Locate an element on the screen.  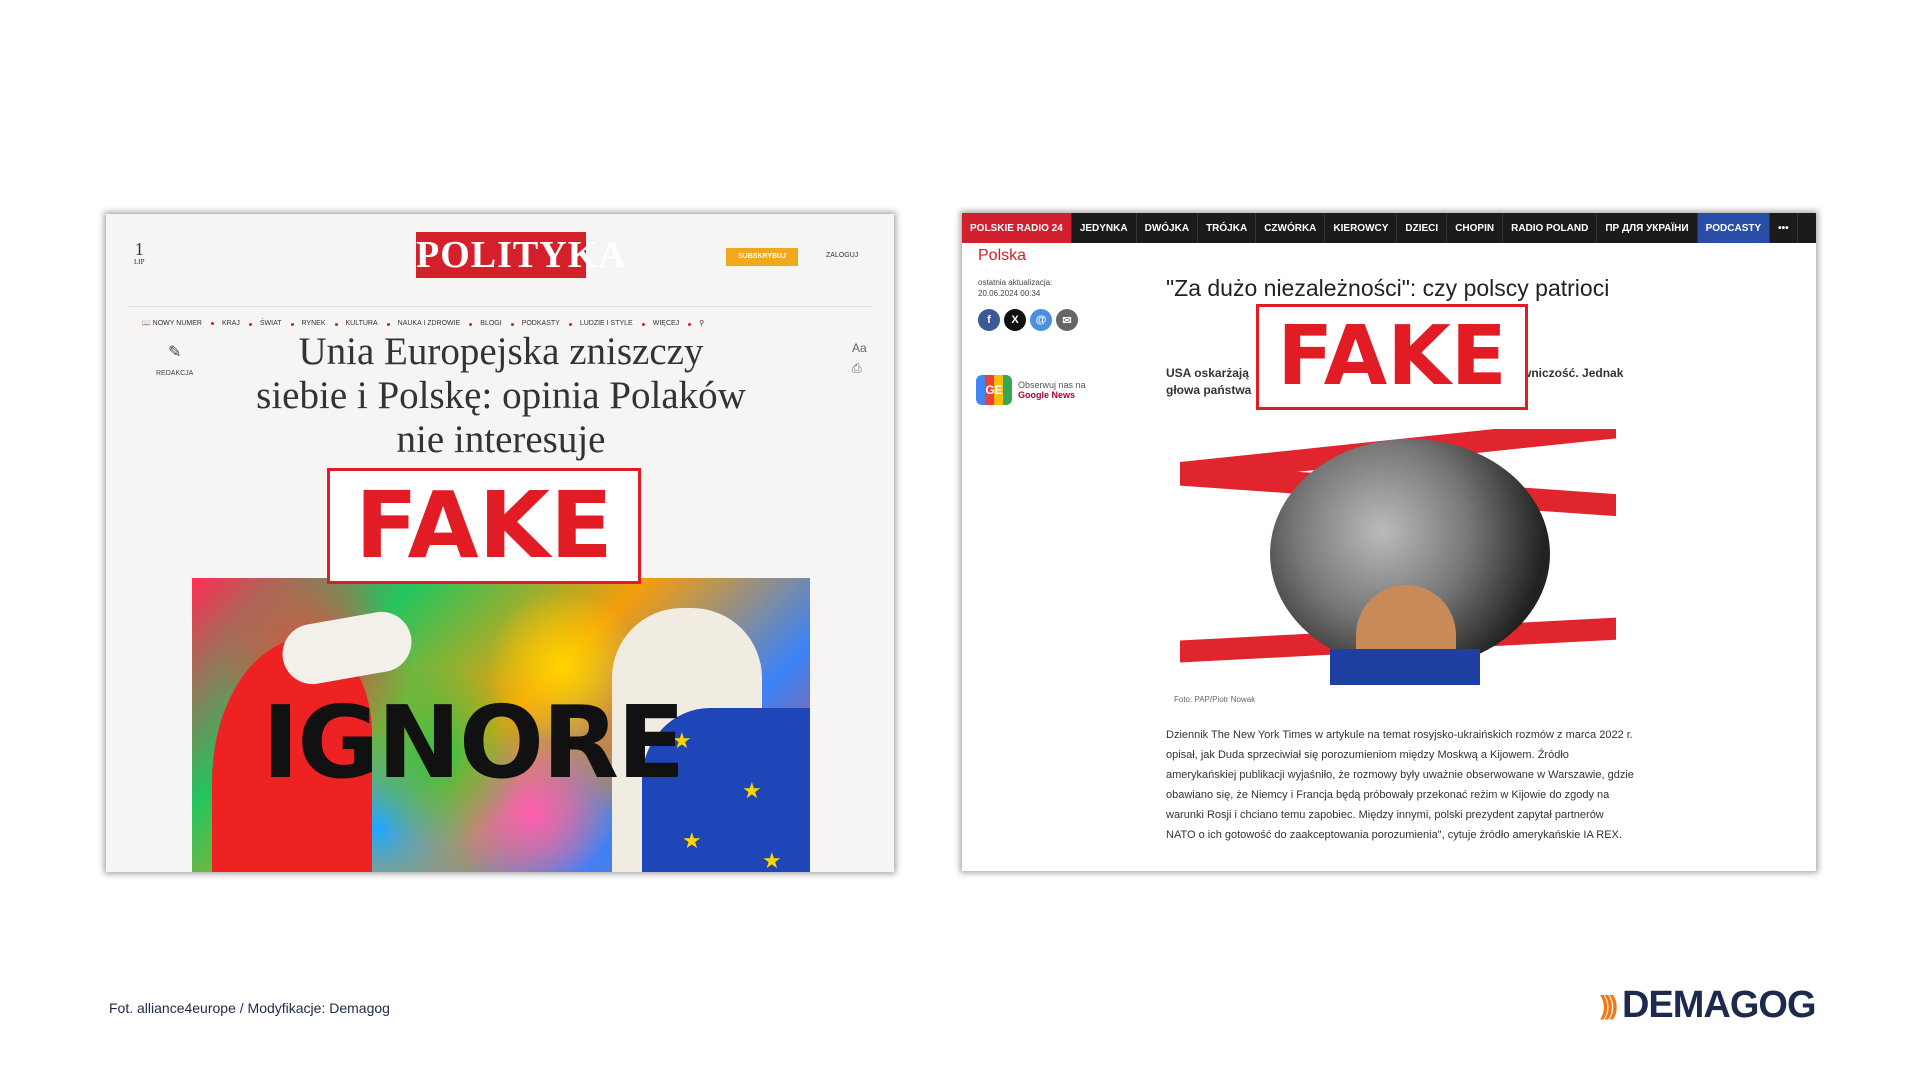
mail-icon: ✉ is located at coordinates (1067, 320).